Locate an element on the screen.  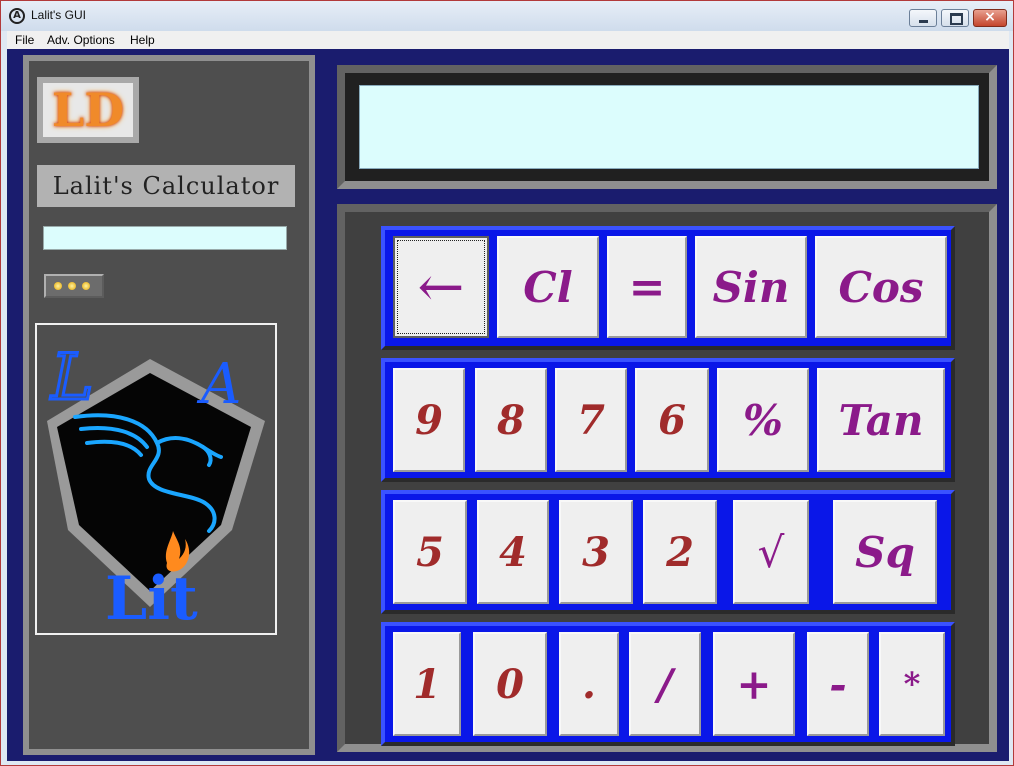
digit-8-button: 8 is located at coordinates (511, 420).